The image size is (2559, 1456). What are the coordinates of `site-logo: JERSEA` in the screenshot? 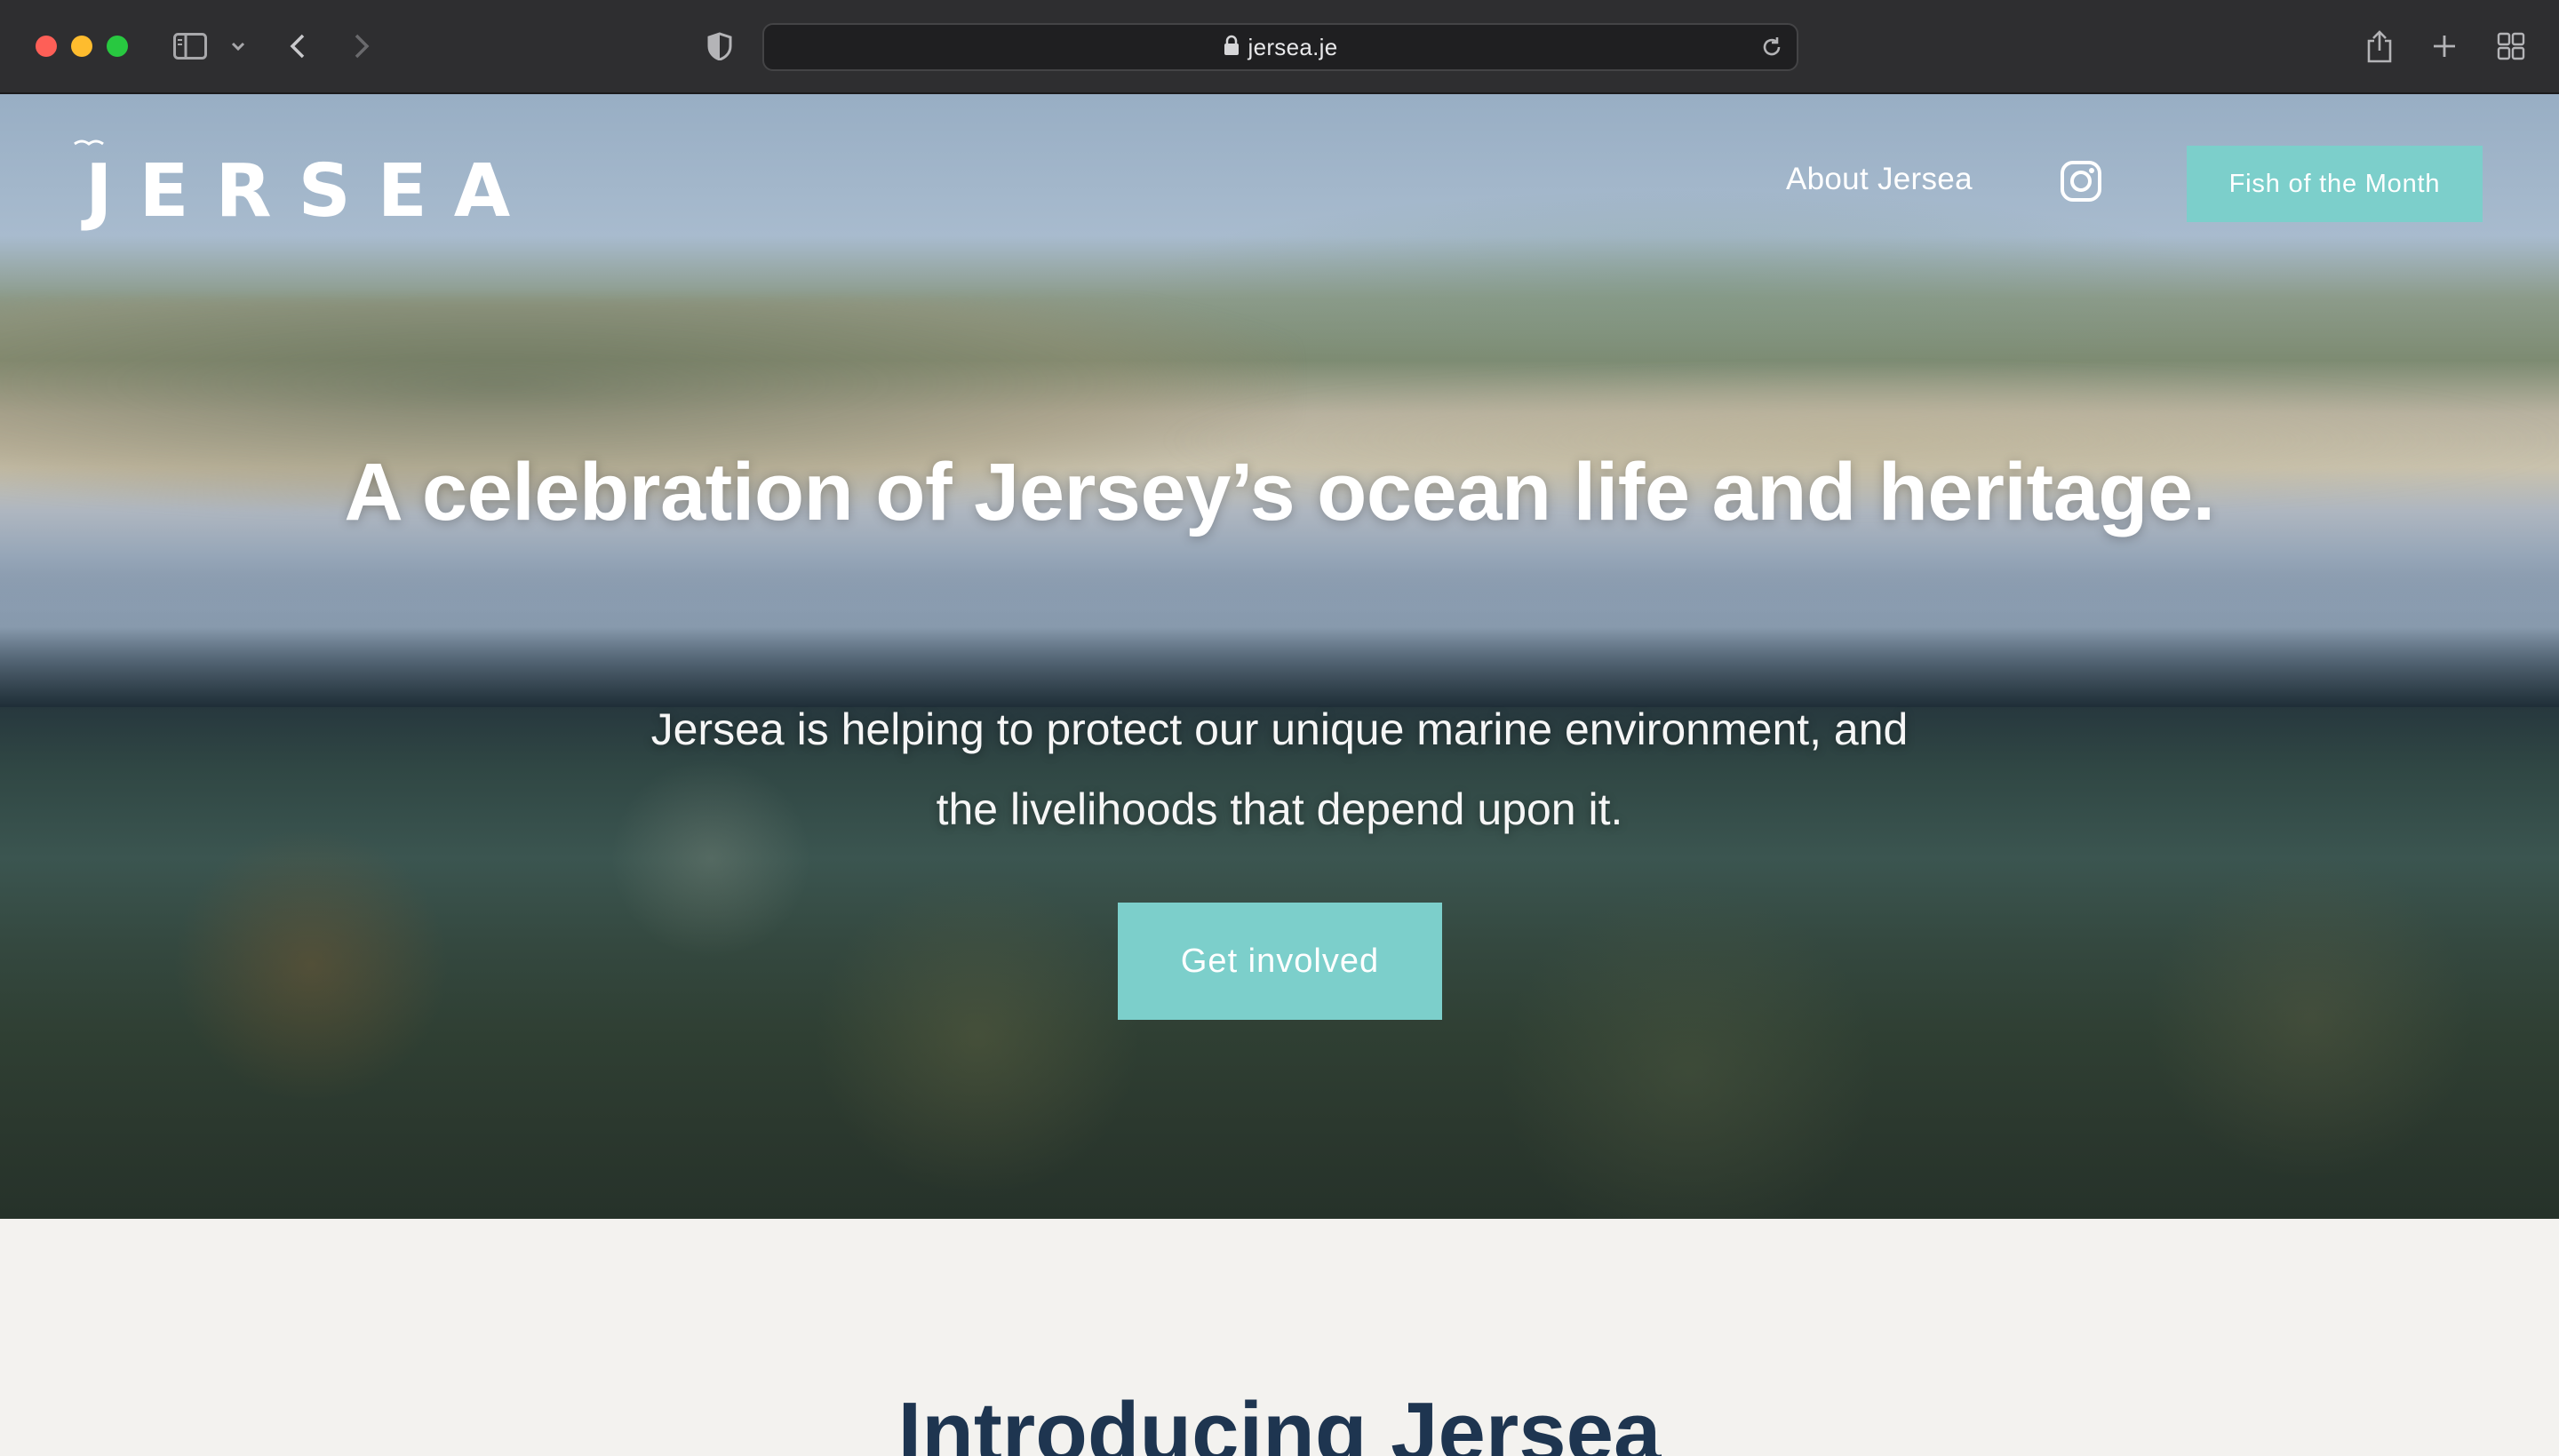 It's located at (306, 186).